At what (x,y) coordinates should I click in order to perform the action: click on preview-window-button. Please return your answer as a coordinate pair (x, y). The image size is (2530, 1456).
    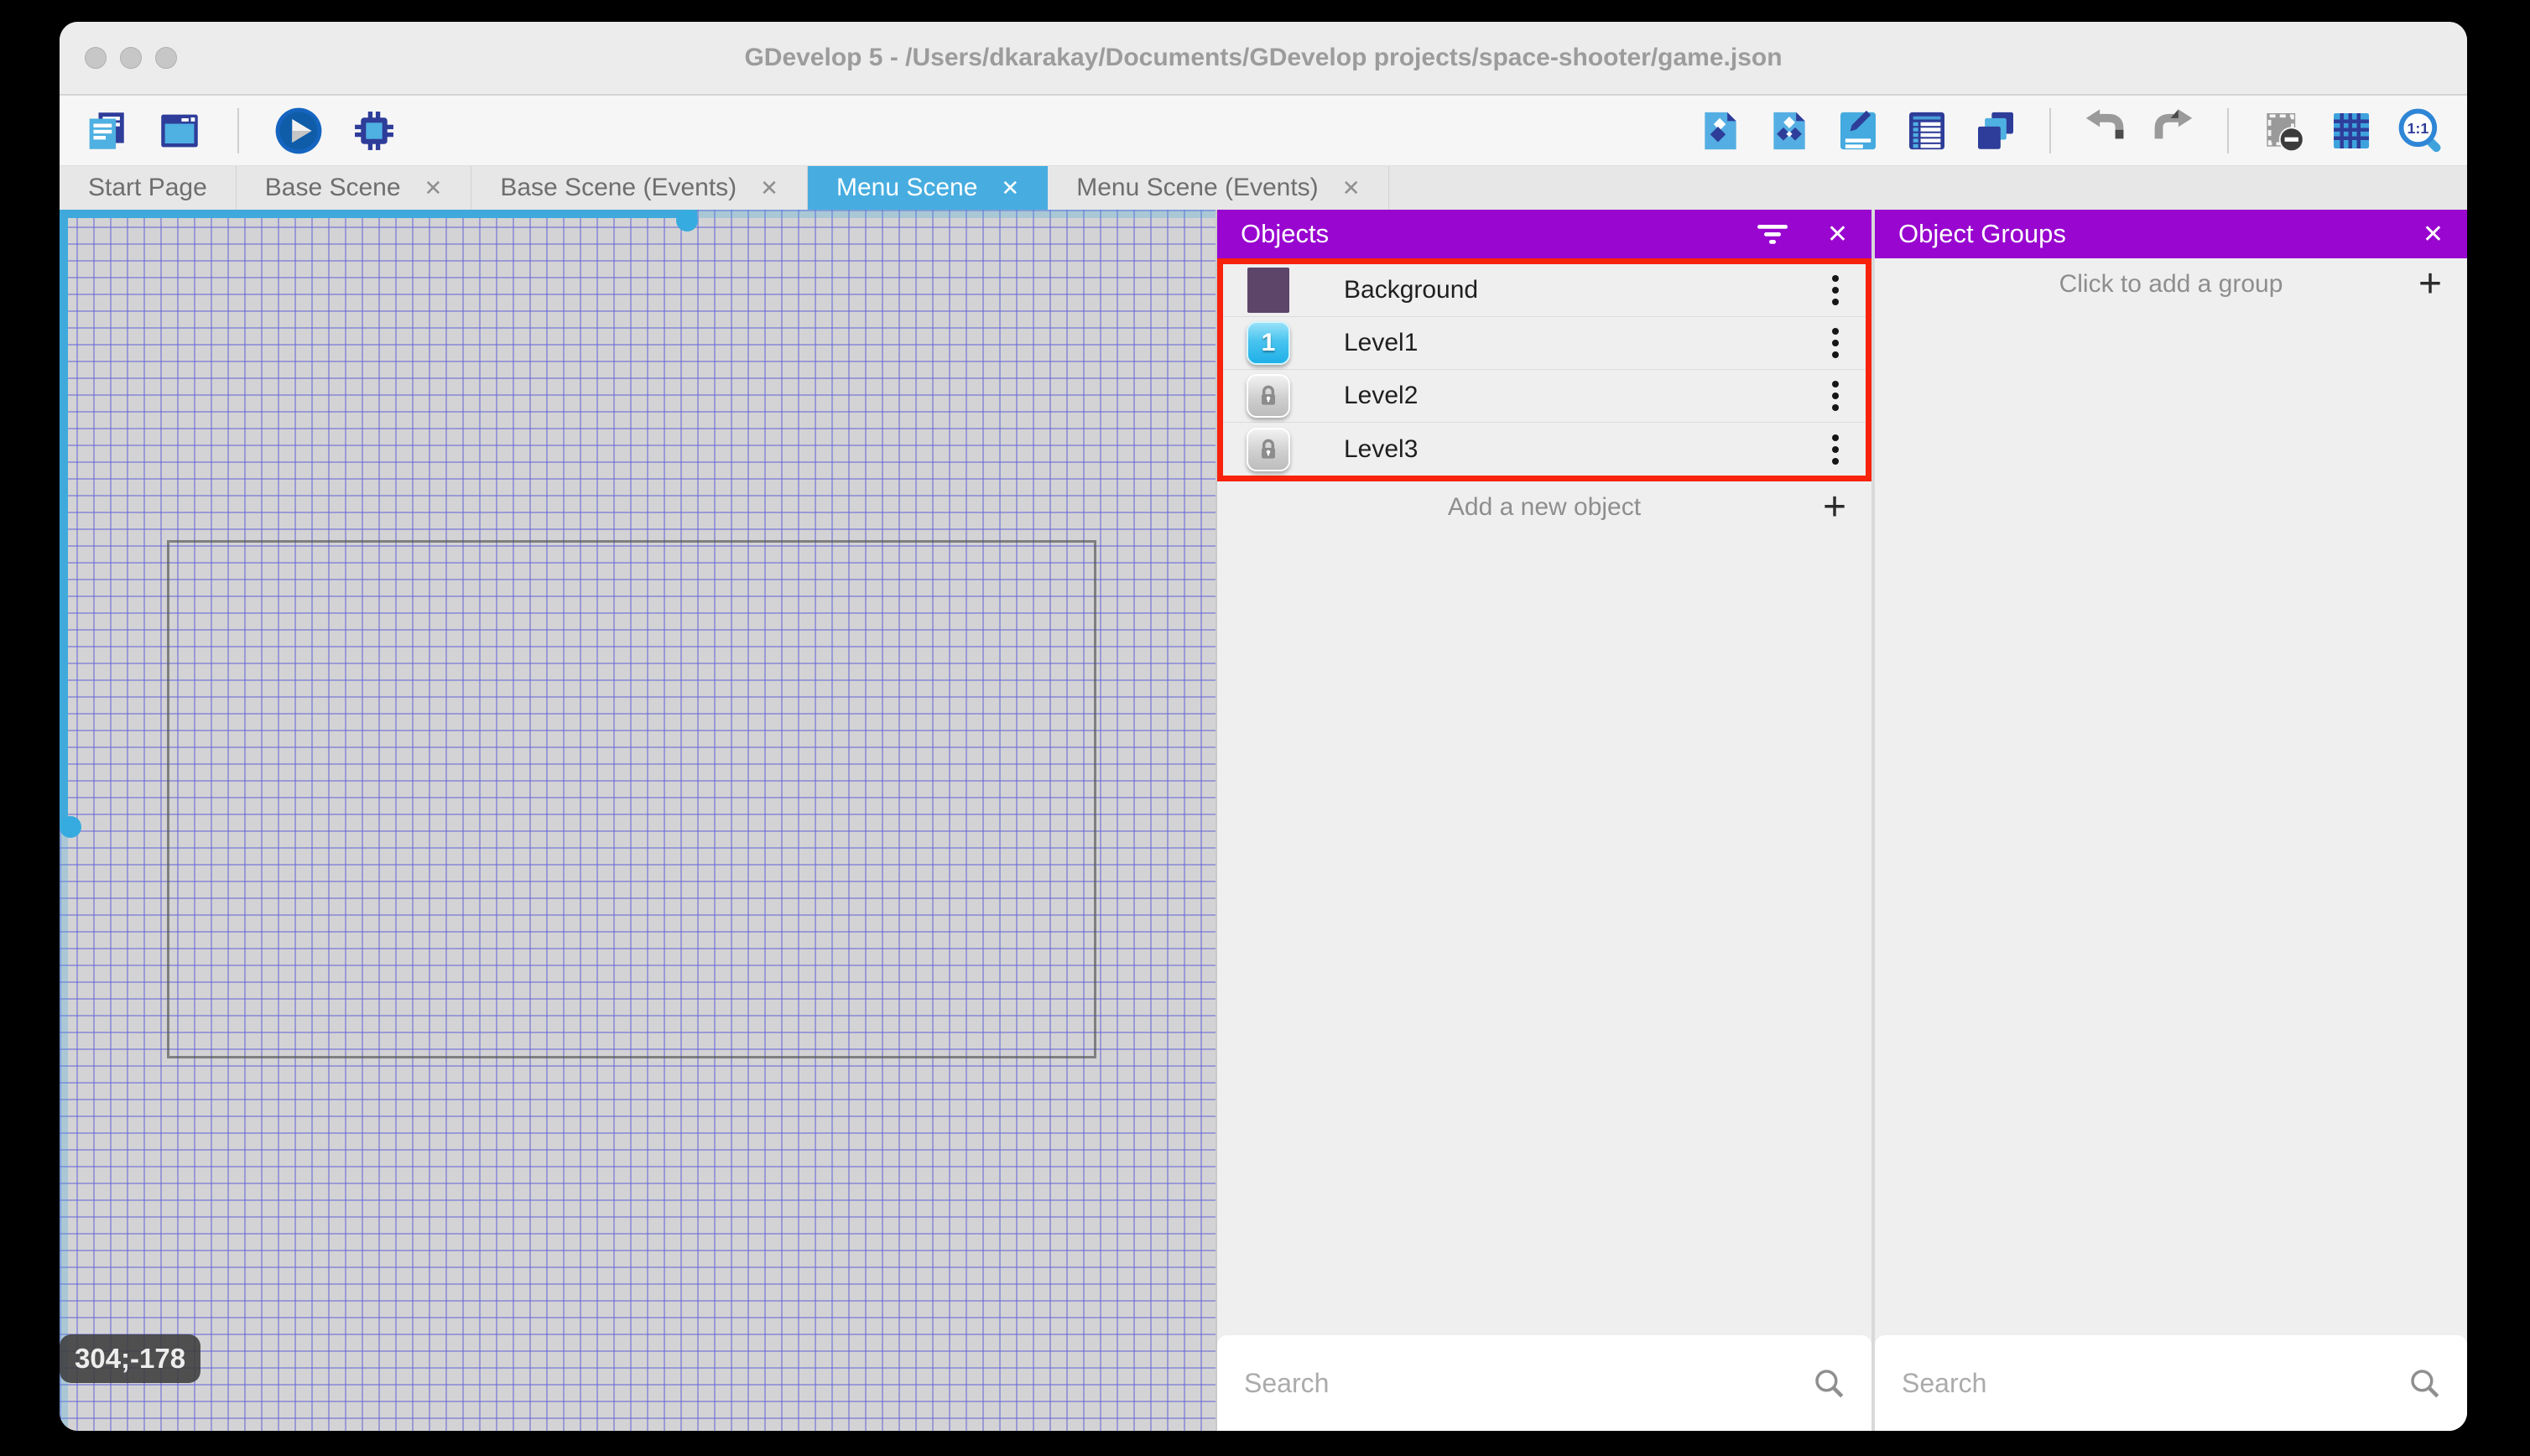
    Looking at the image, I should click on (179, 131).